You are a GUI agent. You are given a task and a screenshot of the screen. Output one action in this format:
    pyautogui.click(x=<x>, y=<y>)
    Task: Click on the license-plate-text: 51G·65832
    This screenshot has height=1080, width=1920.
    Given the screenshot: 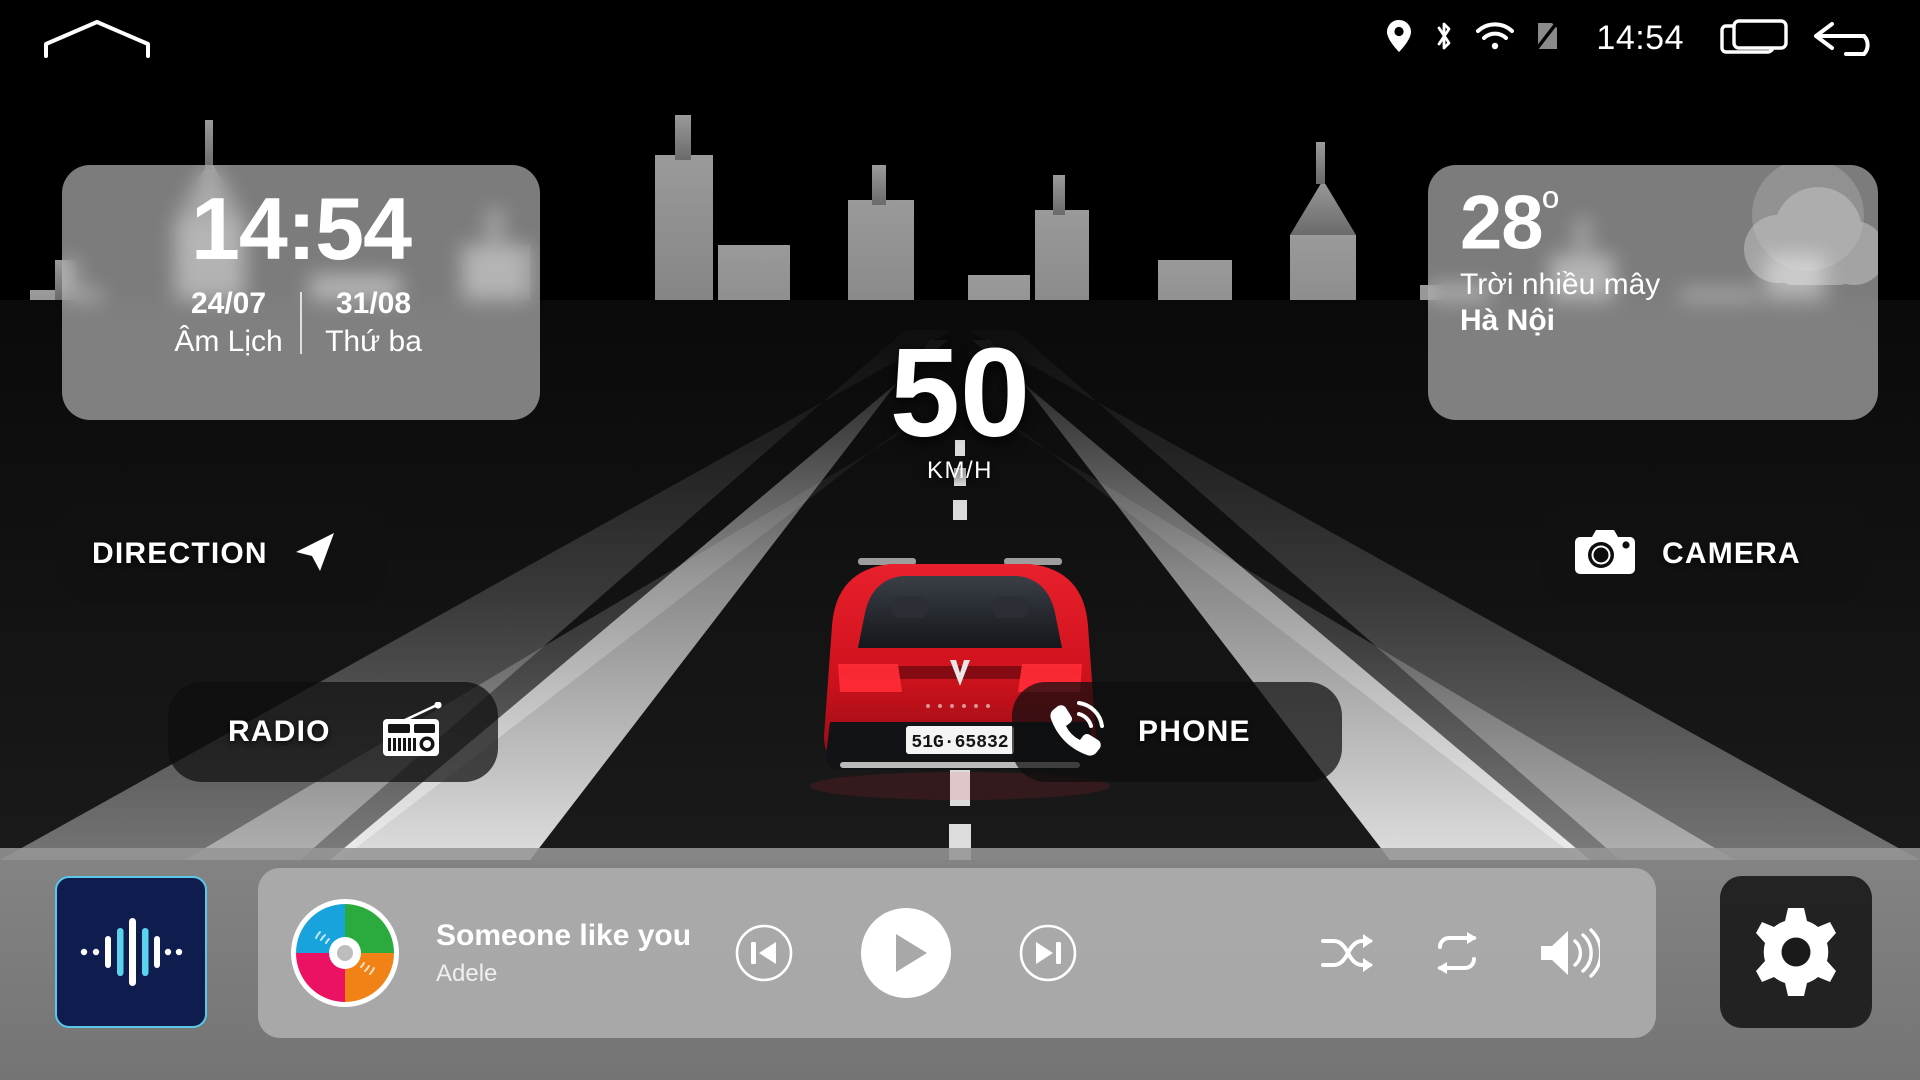 What is the action you would take?
    pyautogui.click(x=959, y=743)
    